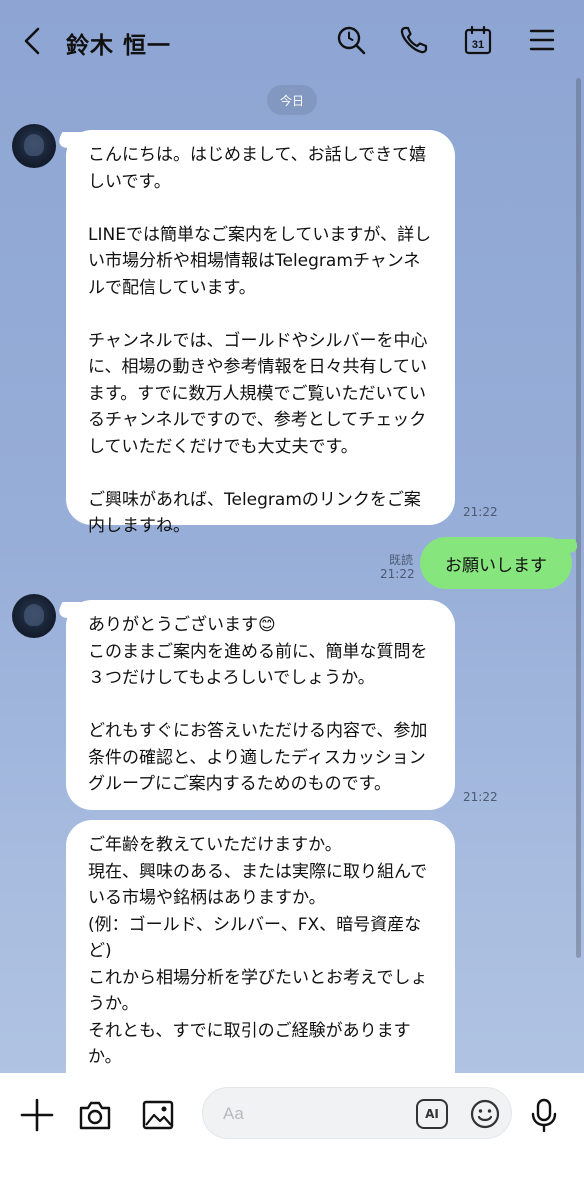  Describe the element at coordinates (351, 40) in the screenshot. I see `search-icon` at that location.